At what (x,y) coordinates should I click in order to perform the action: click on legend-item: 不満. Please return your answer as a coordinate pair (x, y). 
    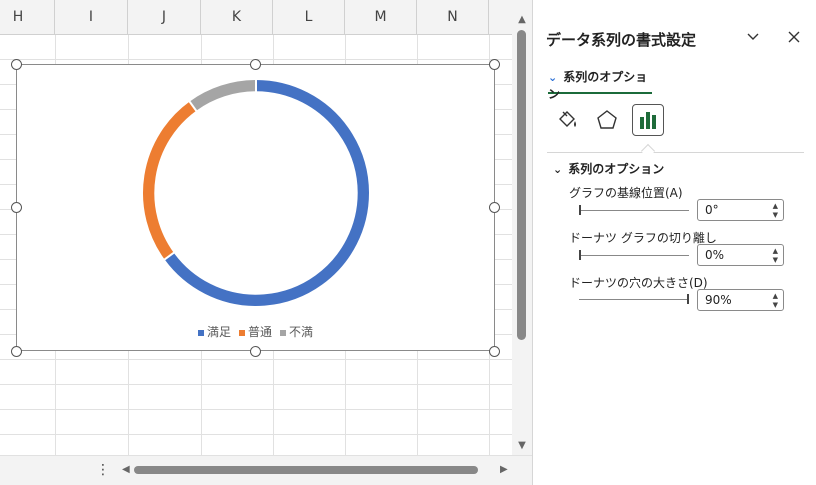
    Looking at the image, I should click on (296, 331).